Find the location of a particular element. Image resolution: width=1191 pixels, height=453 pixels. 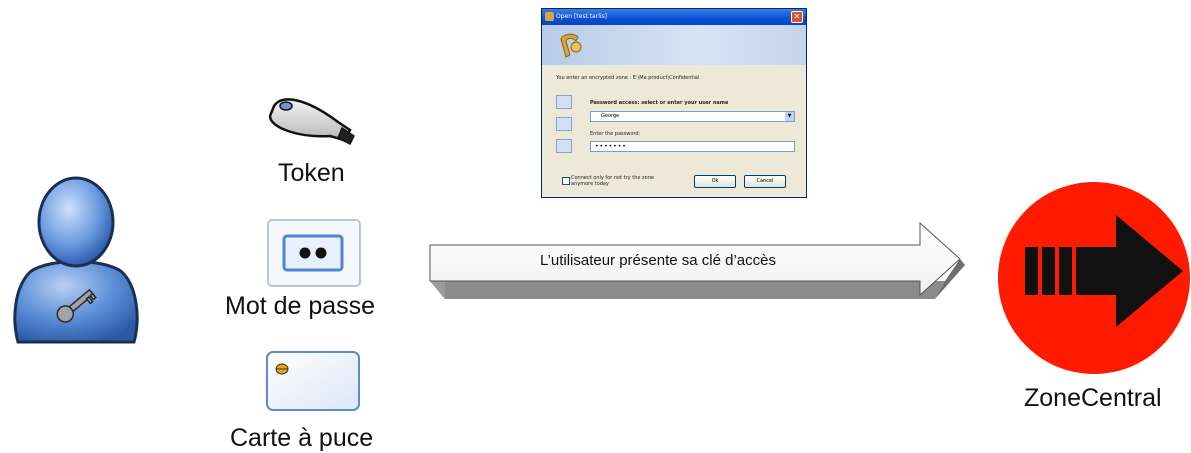

user-value: George is located at coordinates (610, 116).